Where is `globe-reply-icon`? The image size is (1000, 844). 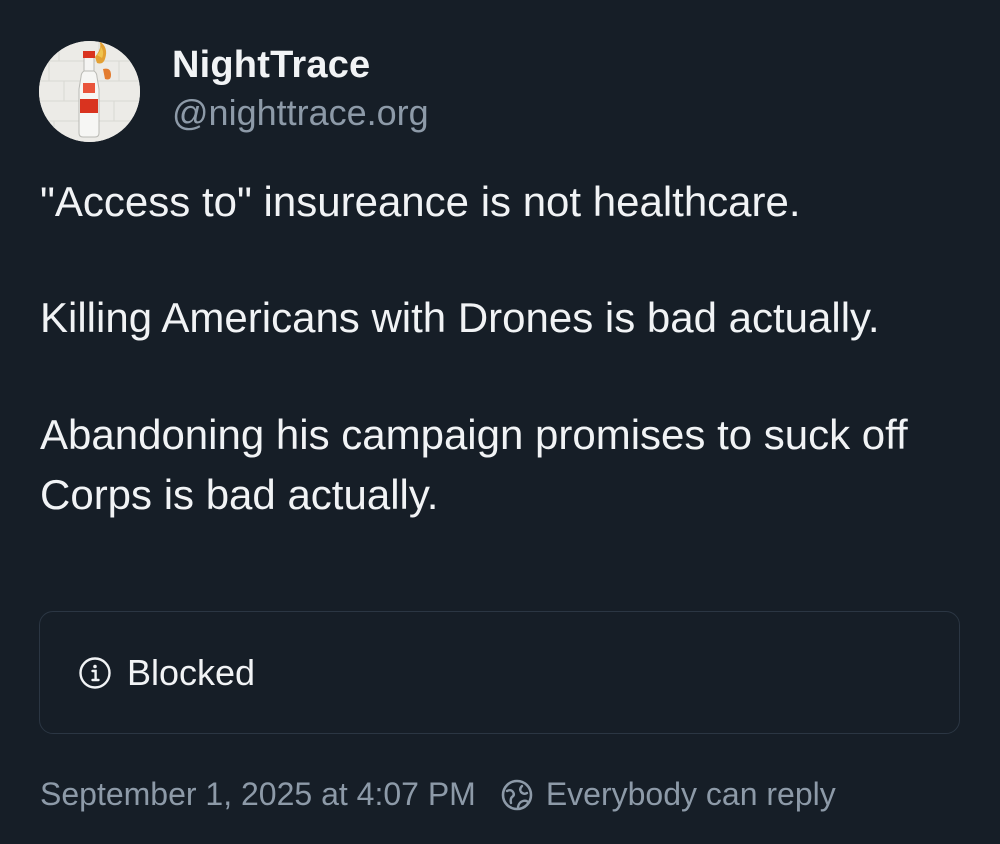 globe-reply-icon is located at coordinates (517, 795).